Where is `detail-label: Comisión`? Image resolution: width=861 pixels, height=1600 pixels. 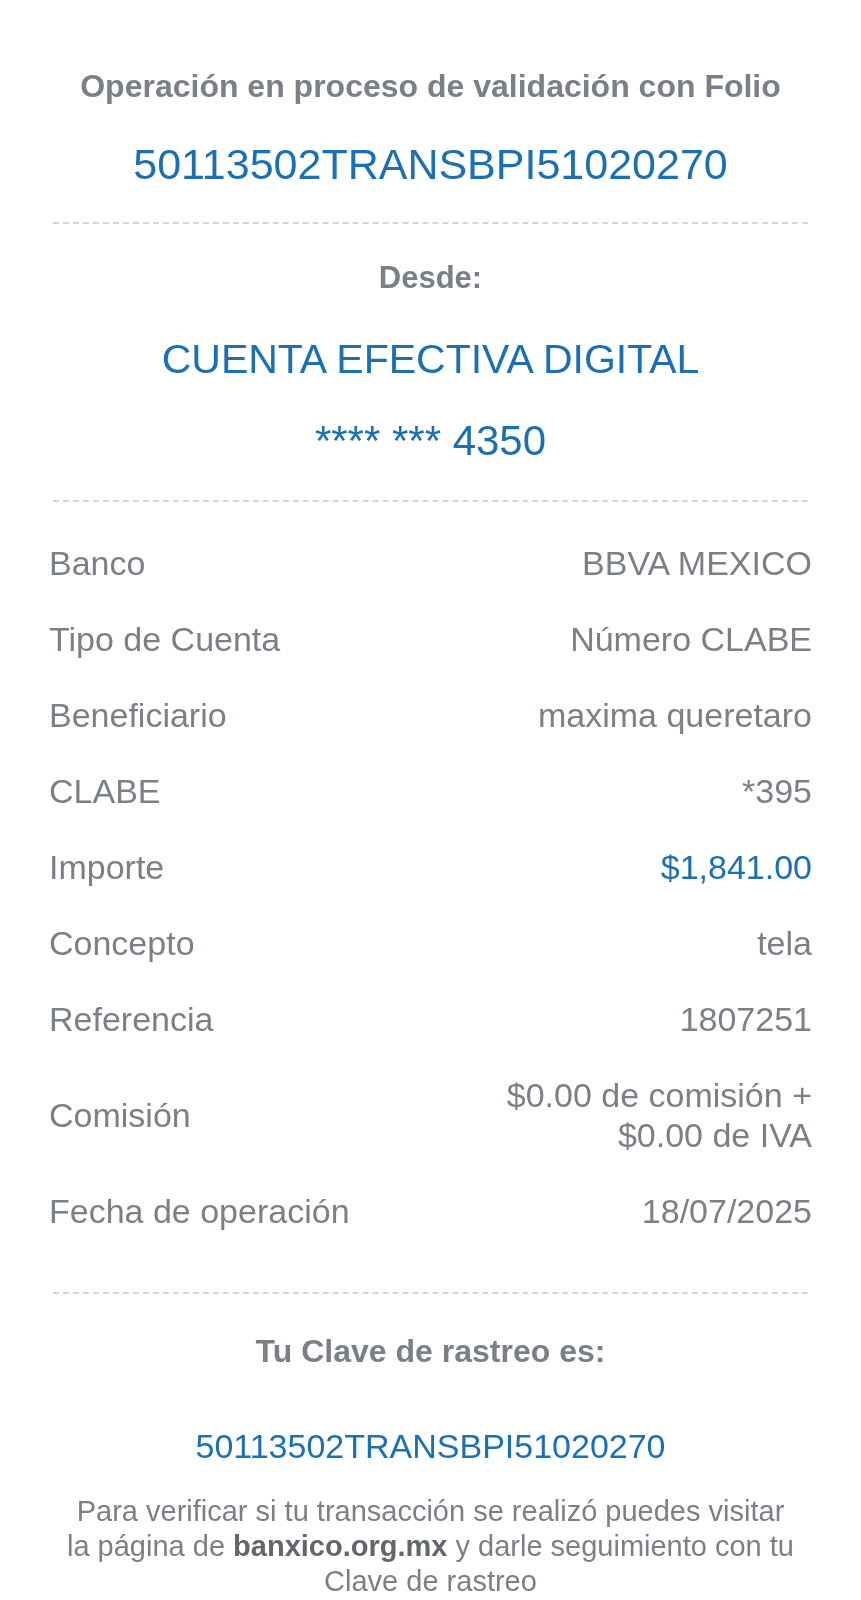 detail-label: Comisión is located at coordinates (120, 1115).